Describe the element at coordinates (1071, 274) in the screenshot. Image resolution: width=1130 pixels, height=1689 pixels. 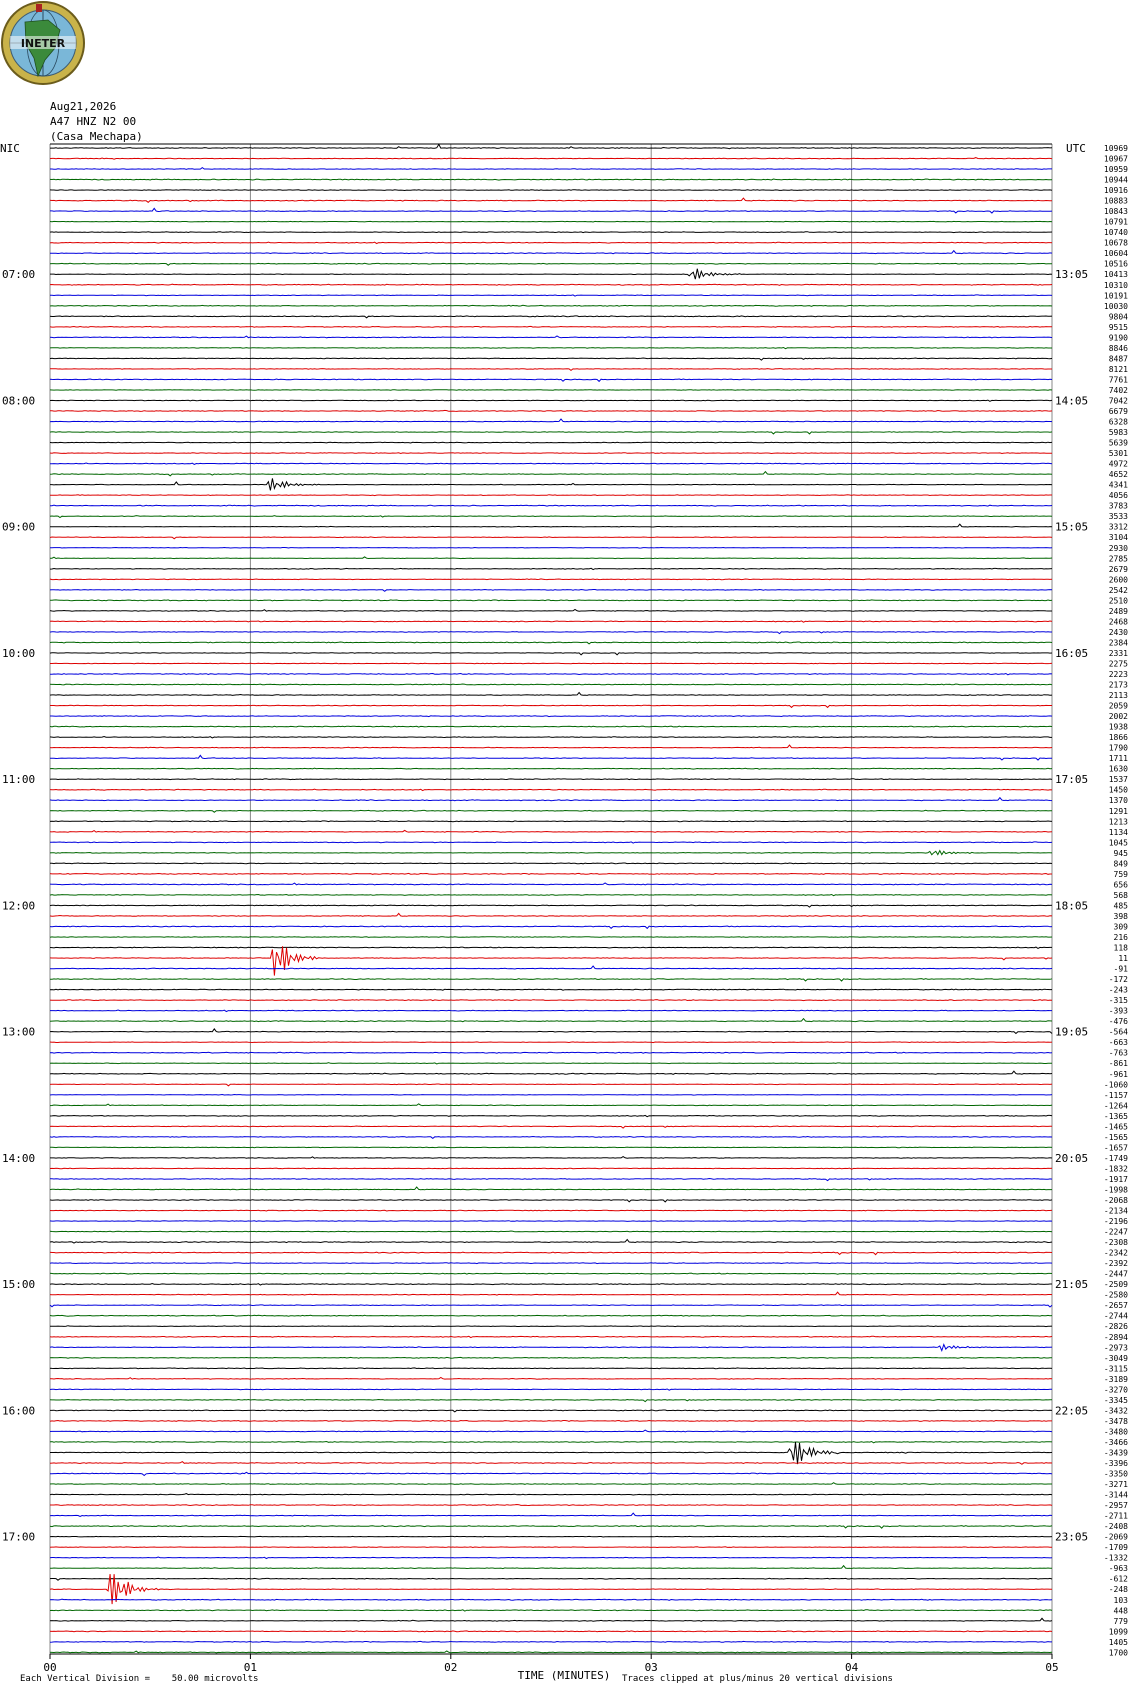
I see `utc-hour-label: 13:05` at that location.